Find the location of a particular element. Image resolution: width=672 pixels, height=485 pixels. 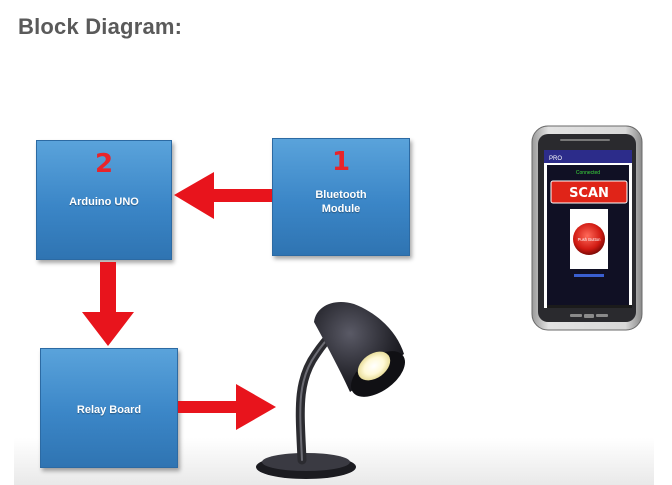

desk-lamp-icon is located at coordinates (330, 390).